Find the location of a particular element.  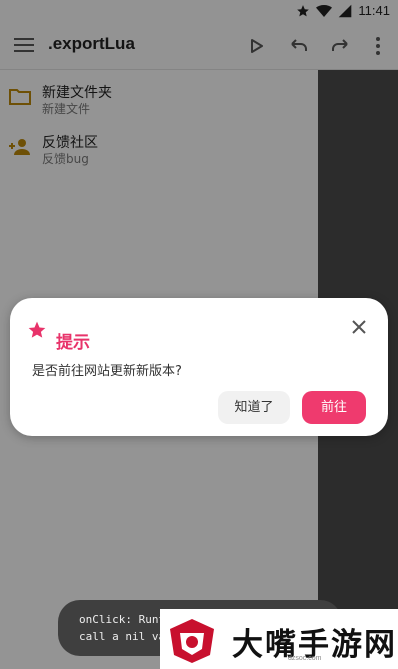

go-button: 前往 is located at coordinates (334, 407).